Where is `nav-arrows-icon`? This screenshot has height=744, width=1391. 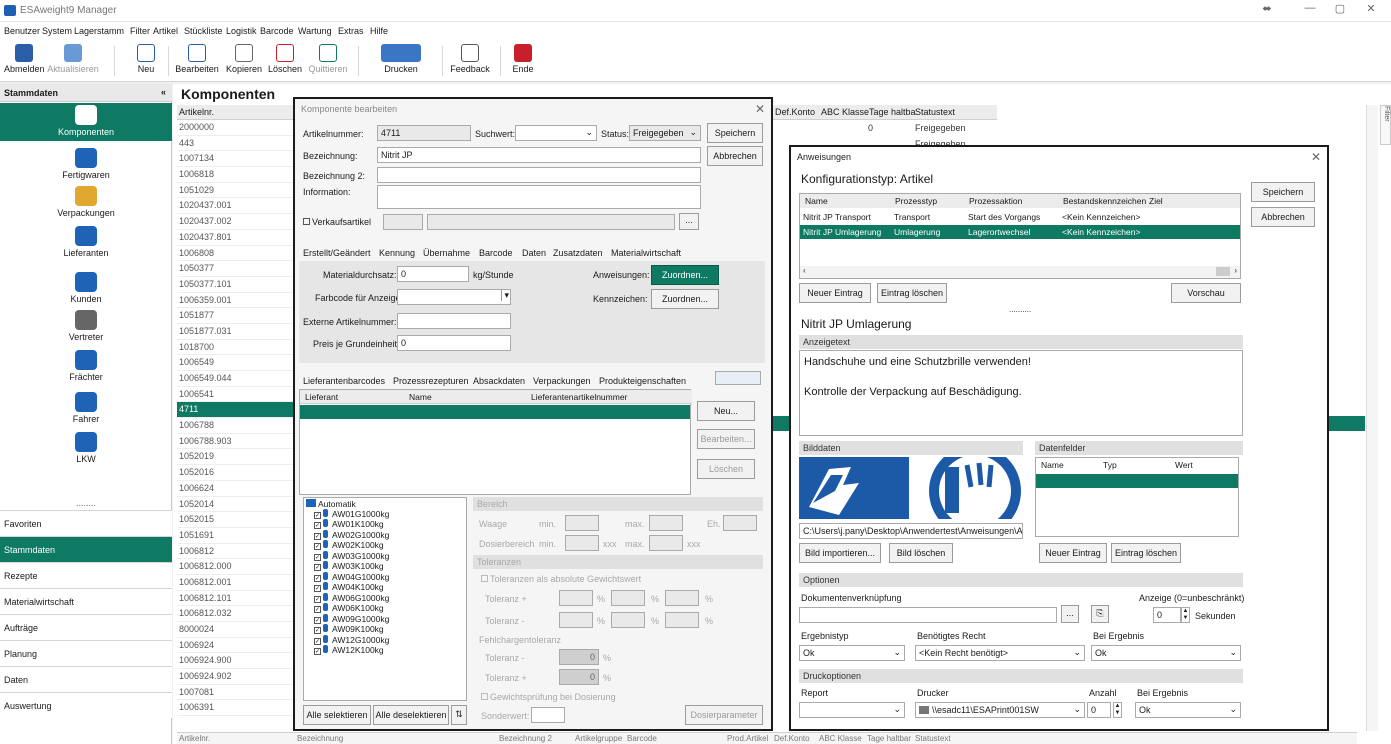
nav-arrows-icon is located at coordinates (738, 378).